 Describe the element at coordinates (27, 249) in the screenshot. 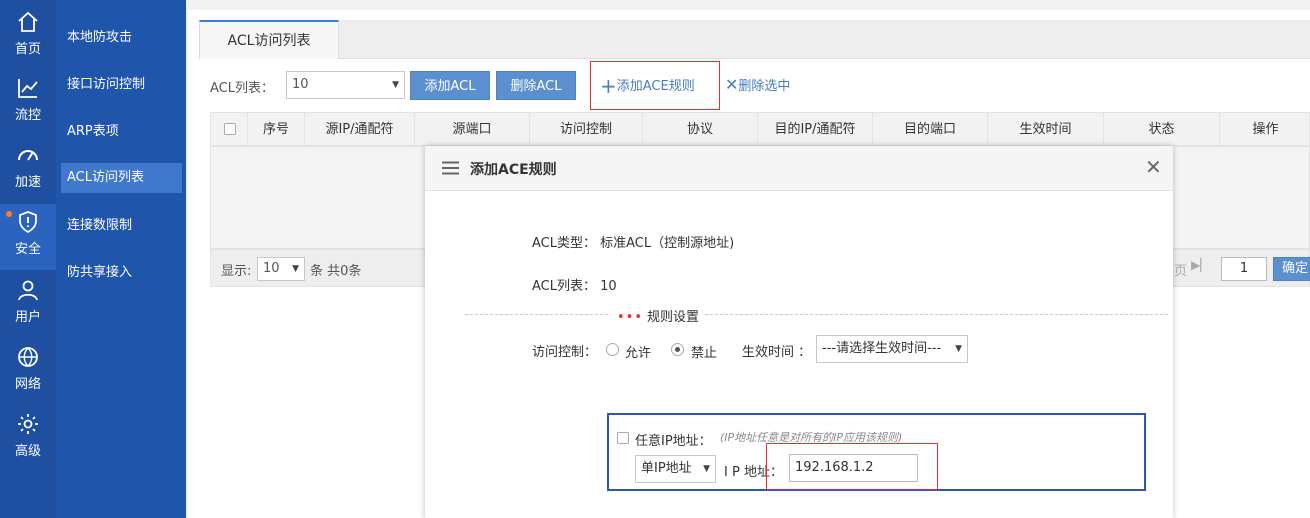

I see `rail-label: 安全` at that location.